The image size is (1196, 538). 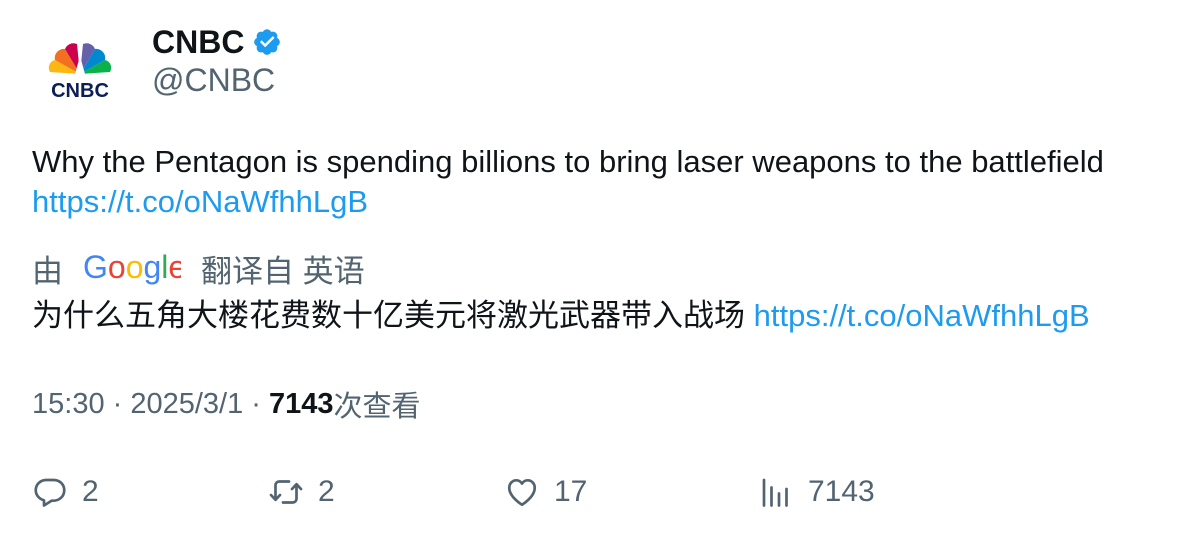 What do you see at coordinates (198, 42) in the screenshot?
I see `author-display-name: CNBC` at bounding box center [198, 42].